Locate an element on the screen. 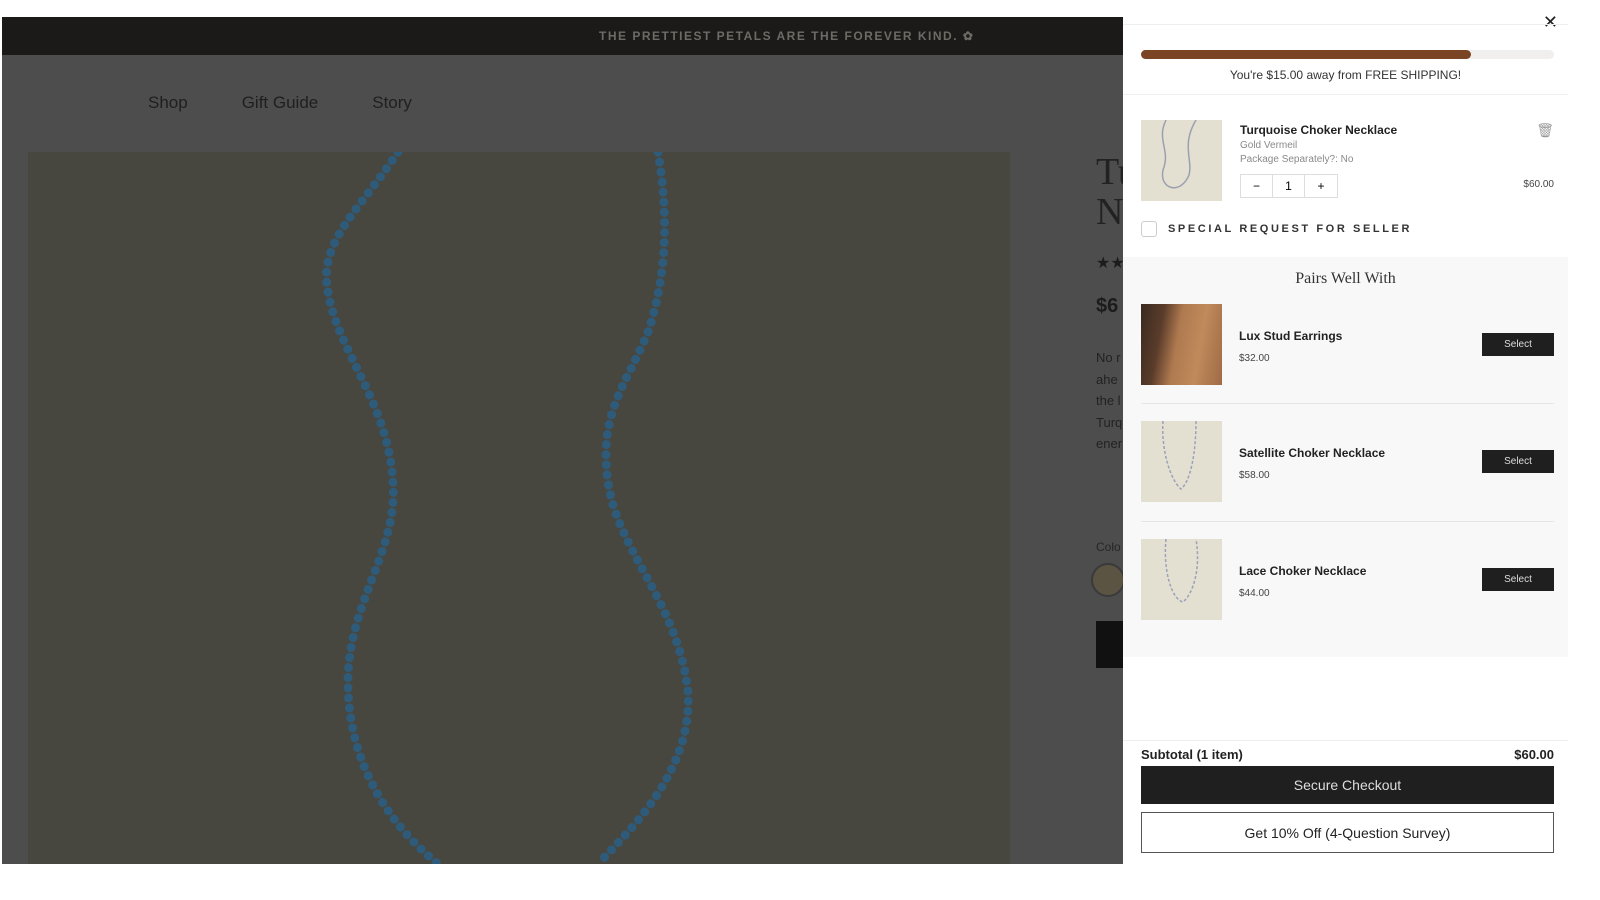 This screenshot has height=900, width=1600. decrease-quantity-button: − is located at coordinates (1257, 186).